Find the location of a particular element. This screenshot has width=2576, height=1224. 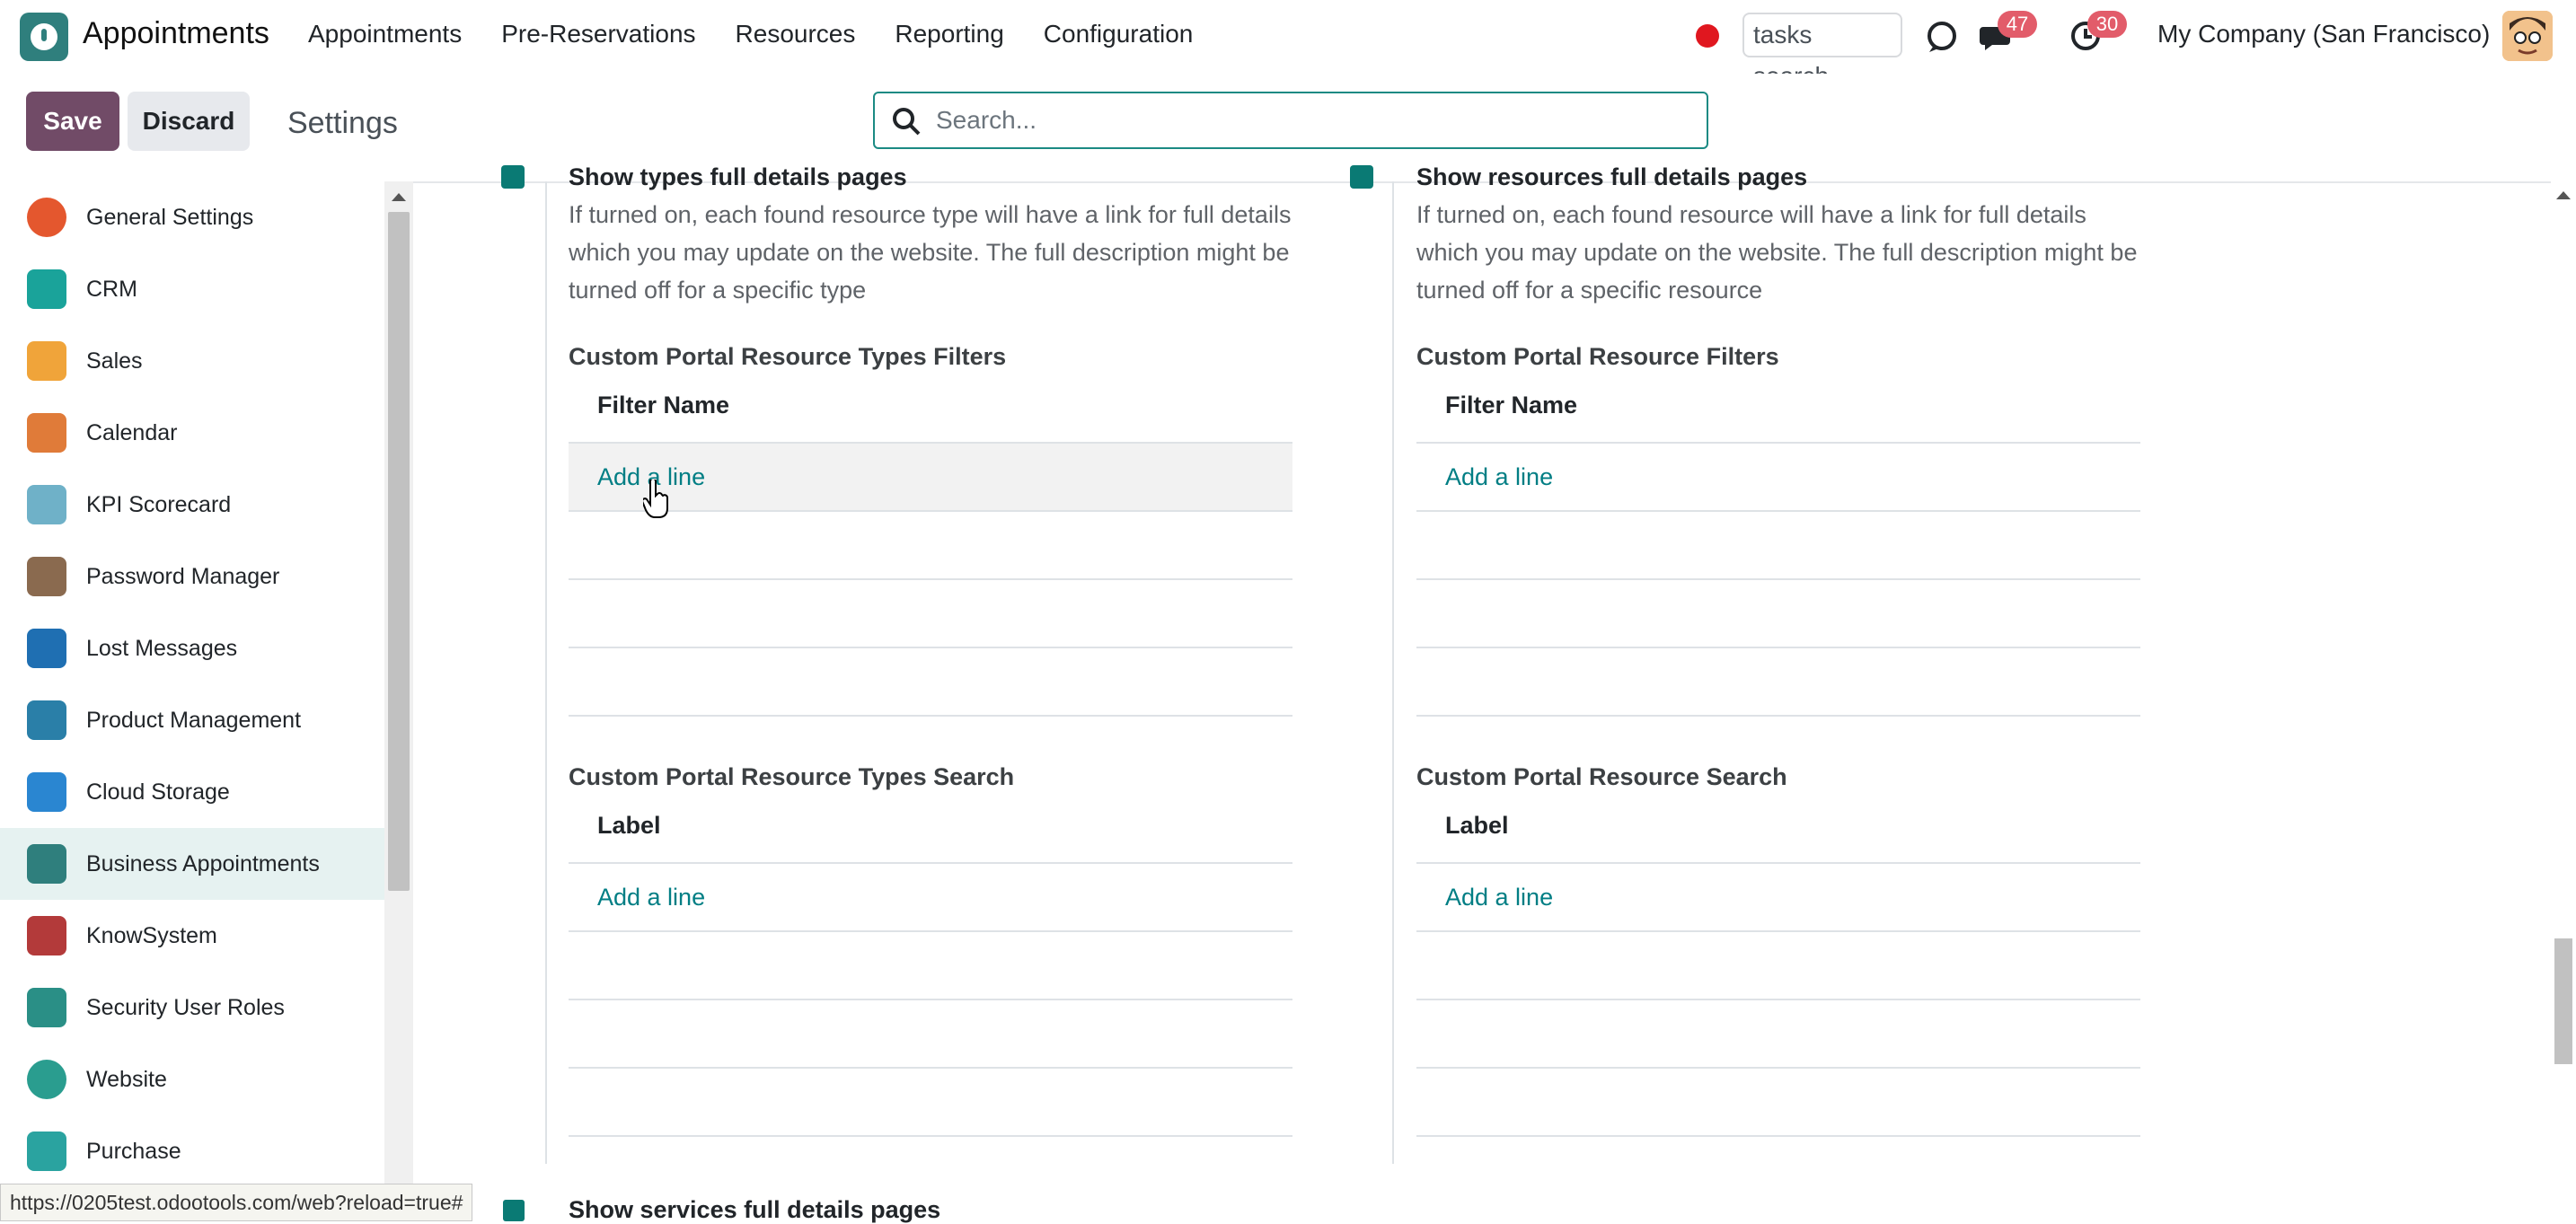

appointments-app-icon is located at coordinates (44, 37).